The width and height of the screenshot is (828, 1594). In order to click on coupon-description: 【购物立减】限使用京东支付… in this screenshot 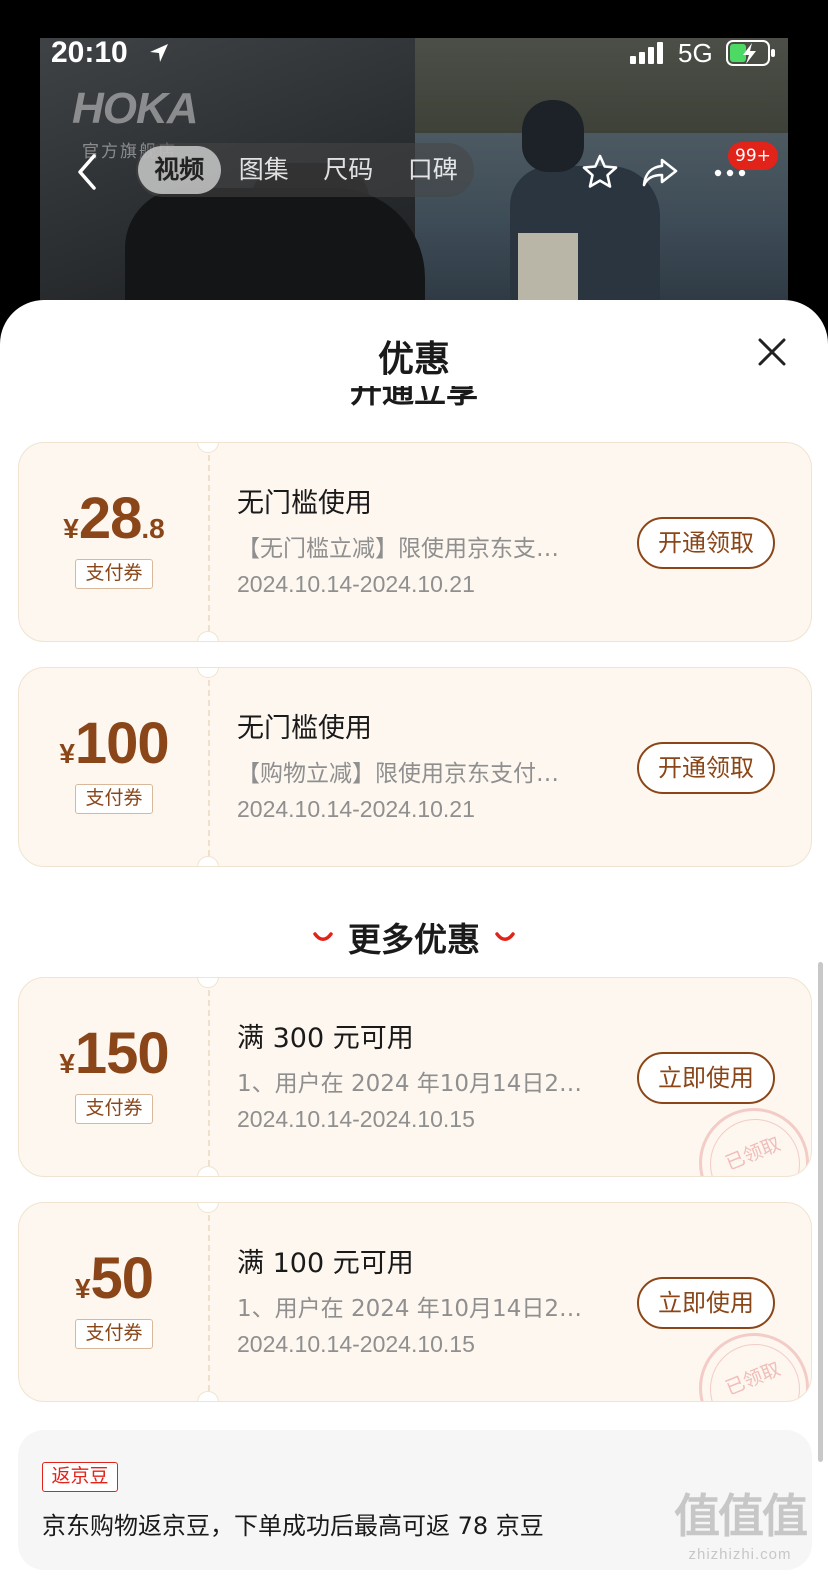, I will do `click(423, 771)`.